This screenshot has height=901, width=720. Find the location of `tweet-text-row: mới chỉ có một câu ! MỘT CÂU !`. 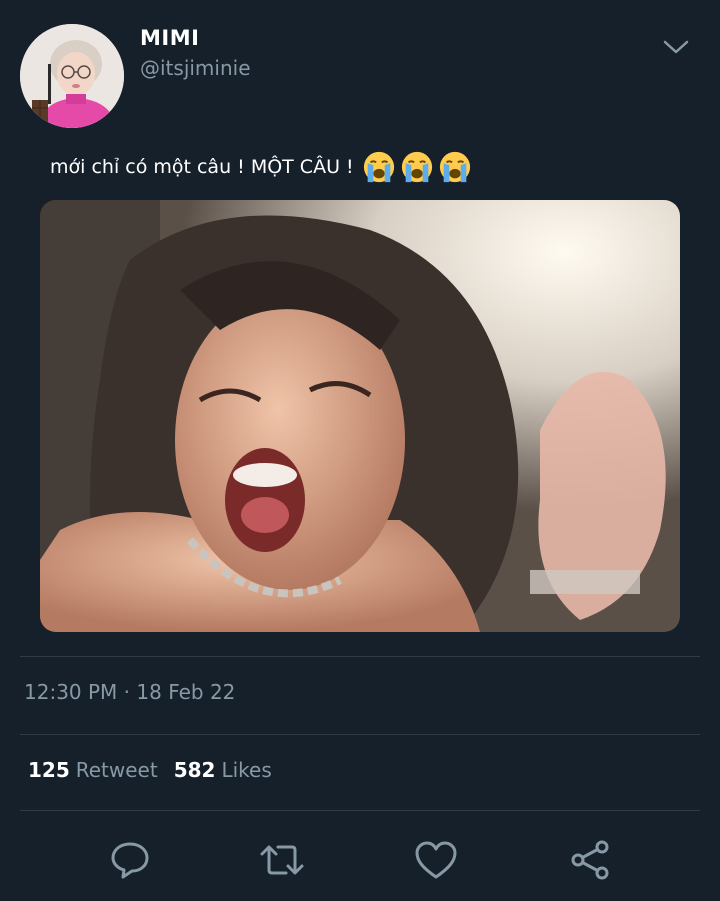

tweet-text-row: mới chỉ có một câu ! MỘT CÂU ! is located at coordinates (261, 167).